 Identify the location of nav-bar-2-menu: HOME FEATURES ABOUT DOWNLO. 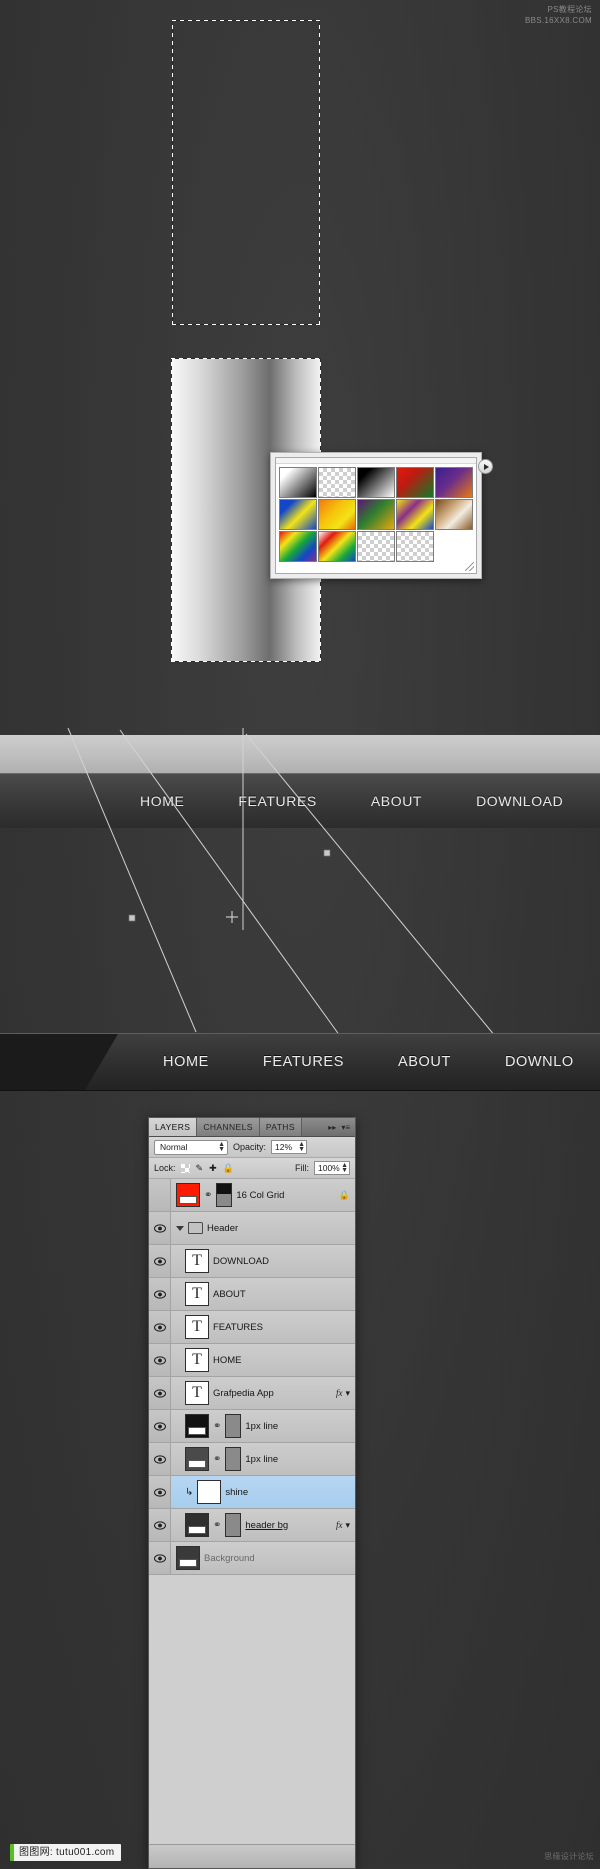
(368, 1062).